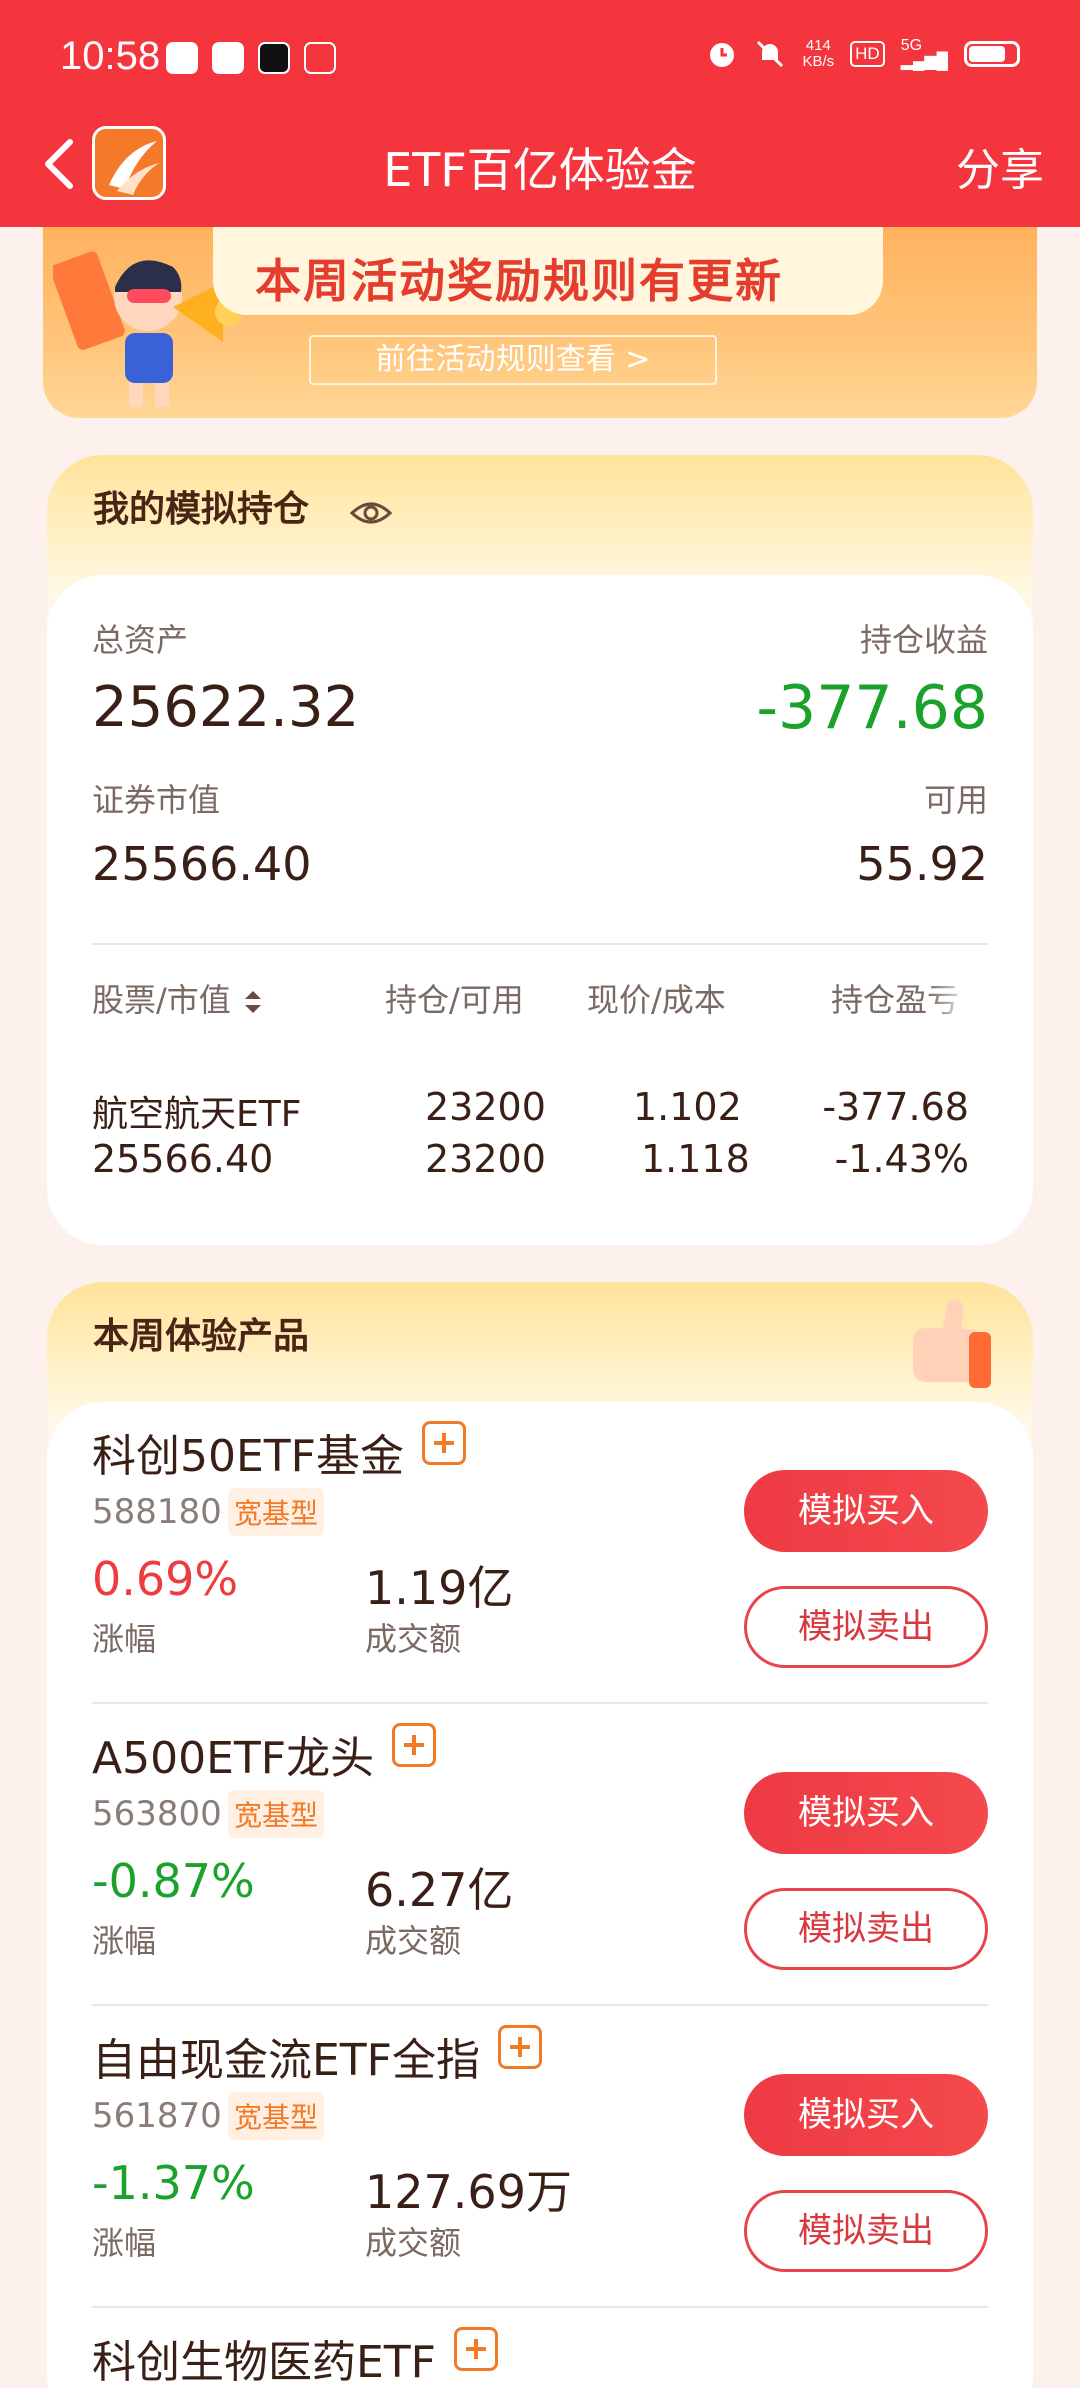 The height and width of the screenshot is (2388, 1080). Describe the element at coordinates (540, 59) in the screenshot. I see `status-bar: 10:58 414 KB/s HD 5G ▂▄▆█` at that location.